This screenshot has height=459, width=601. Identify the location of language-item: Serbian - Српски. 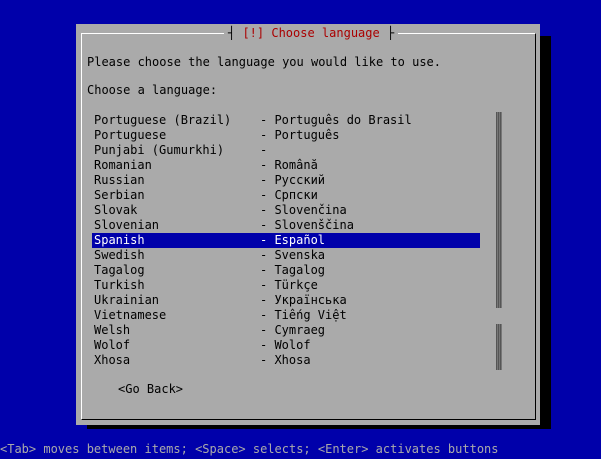
(286, 195).